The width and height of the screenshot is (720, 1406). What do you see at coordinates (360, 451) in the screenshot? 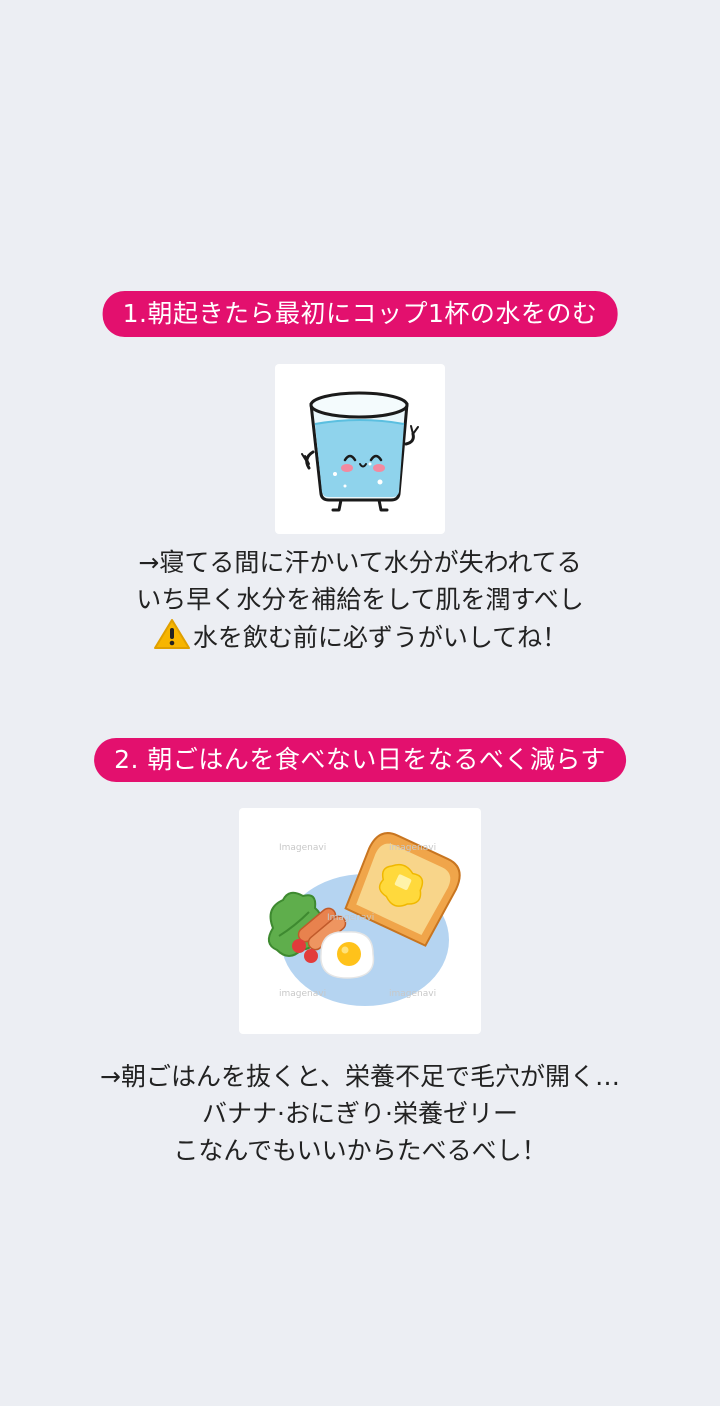
I see `water-glass-character-icon` at bounding box center [360, 451].